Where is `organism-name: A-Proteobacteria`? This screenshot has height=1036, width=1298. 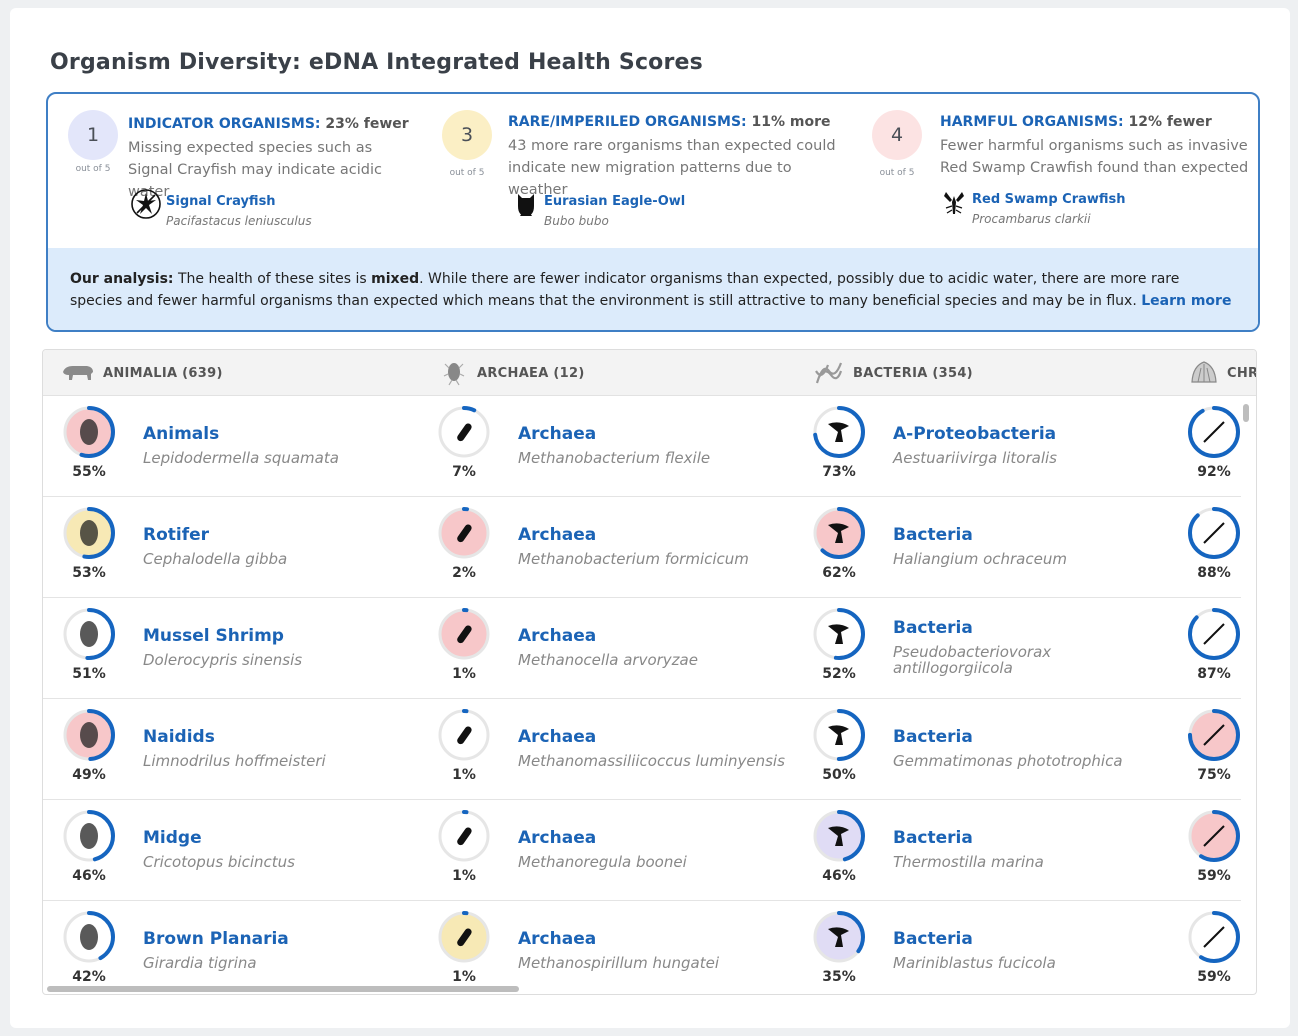
organism-name: A-Proteobacteria is located at coordinates (974, 434).